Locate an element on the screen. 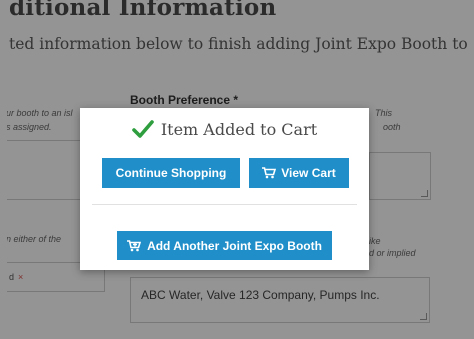  continue-shopping-label: Continue Shopping is located at coordinates (171, 173).